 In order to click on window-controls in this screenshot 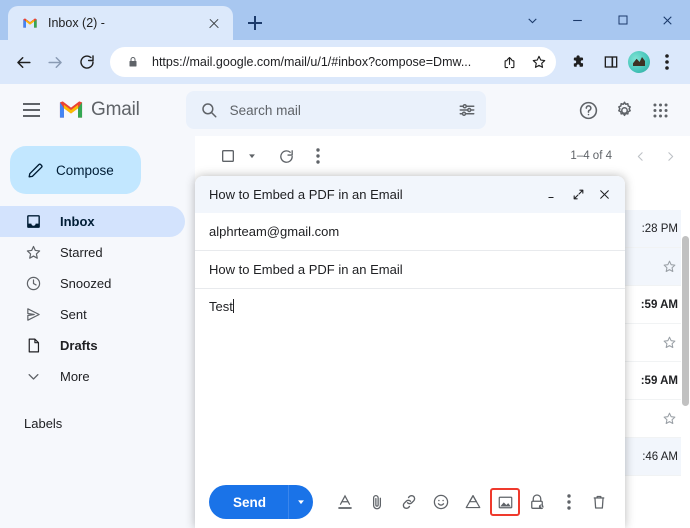, I will do `click(600, 20)`.